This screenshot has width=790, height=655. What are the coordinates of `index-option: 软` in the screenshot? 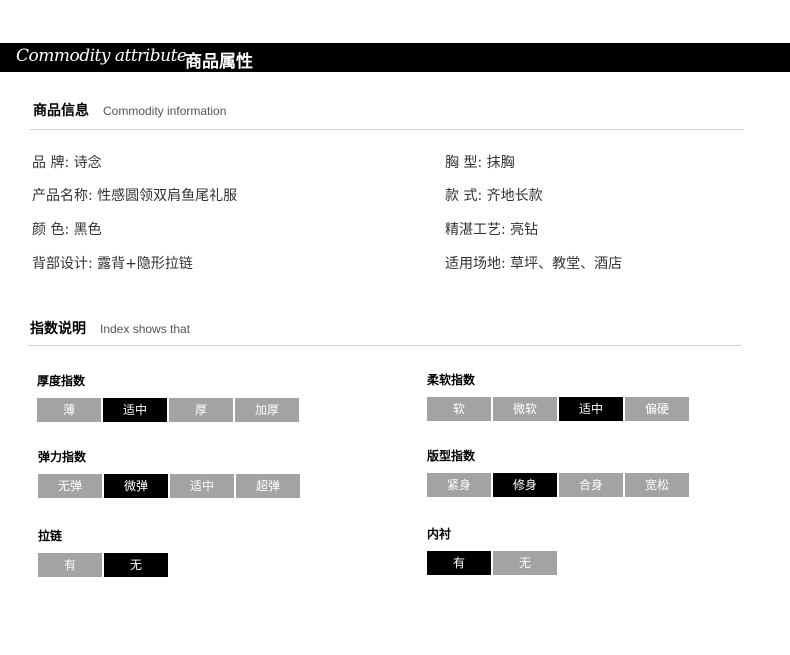 It's located at (459, 409).